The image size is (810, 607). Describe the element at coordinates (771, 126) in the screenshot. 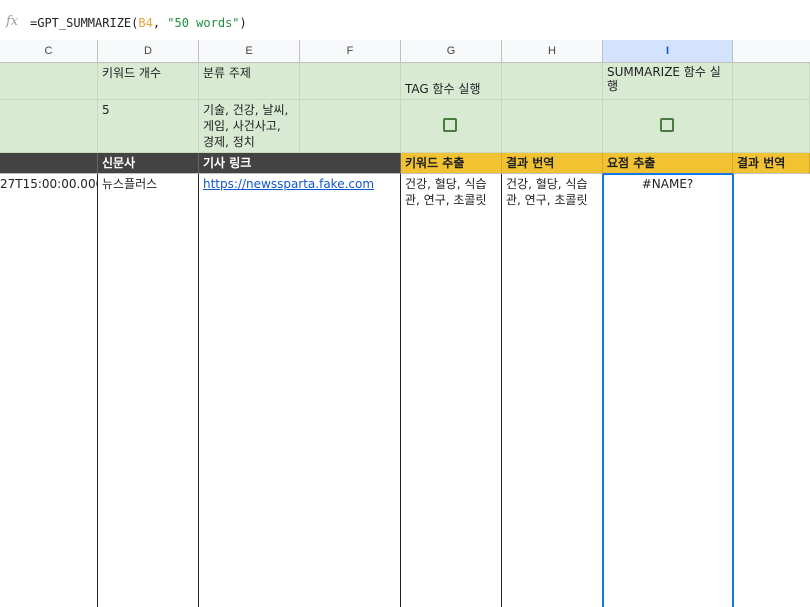

I see `cell-j-value` at that location.